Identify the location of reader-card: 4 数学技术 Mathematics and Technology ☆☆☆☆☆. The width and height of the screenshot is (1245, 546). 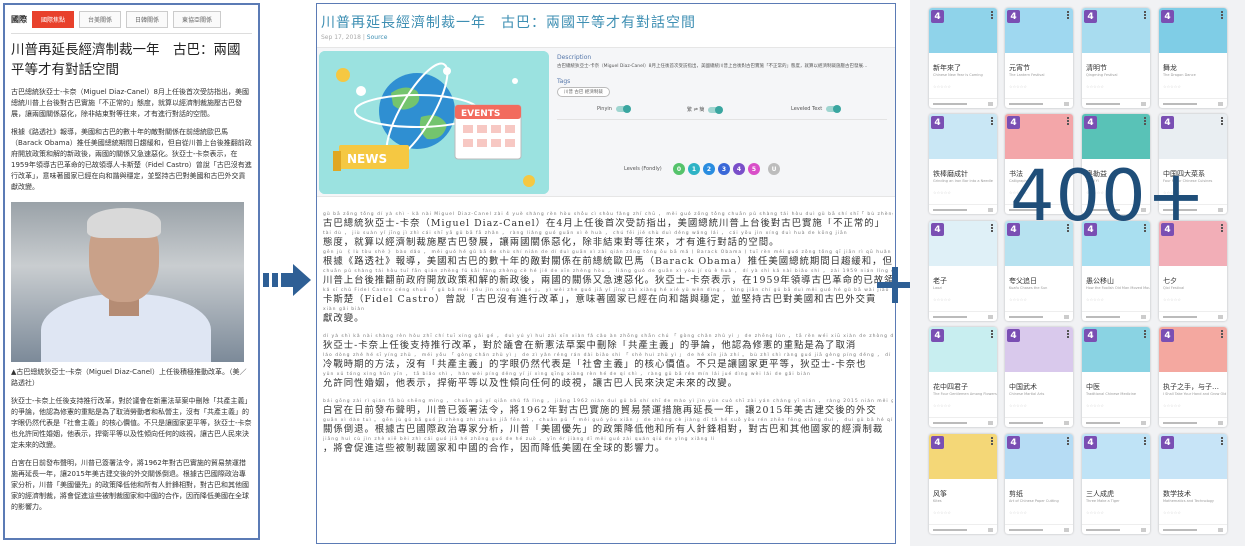
(1193, 484).